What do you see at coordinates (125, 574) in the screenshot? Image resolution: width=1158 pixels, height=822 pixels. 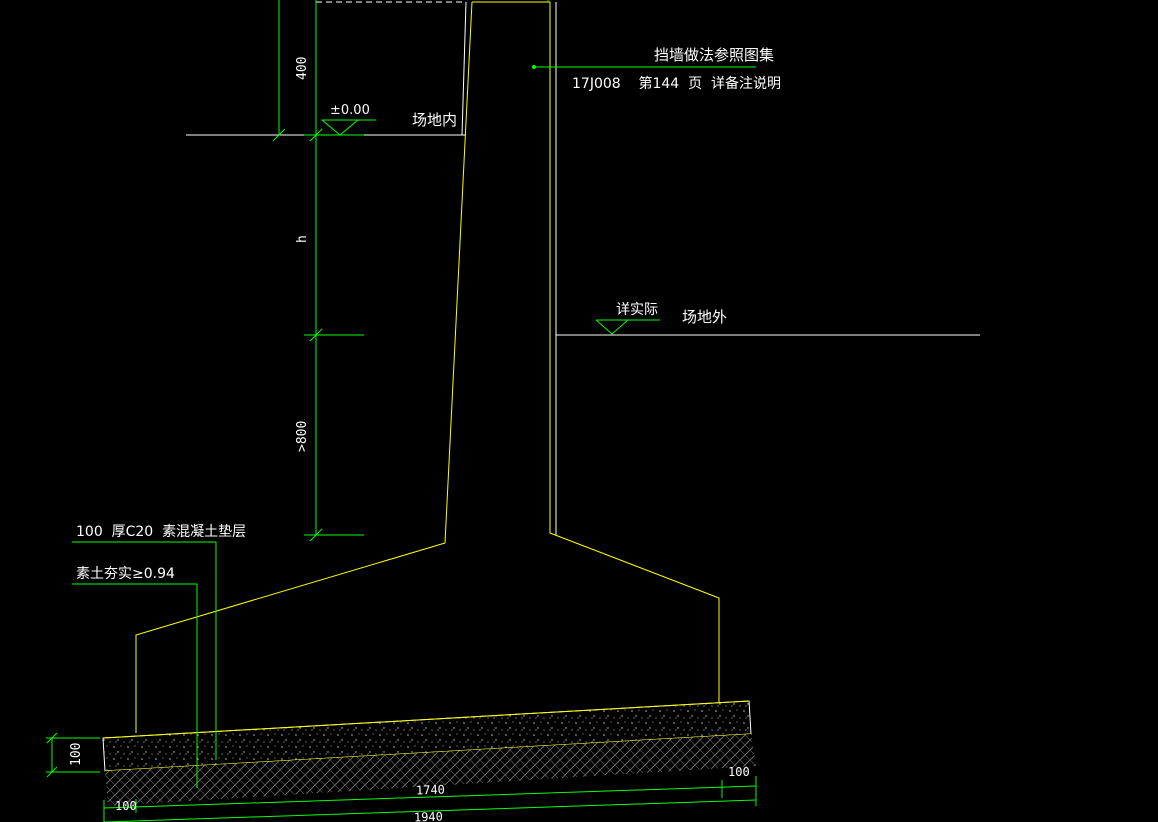 I see `soil-note-text: 素土夯实≥0.94` at bounding box center [125, 574].